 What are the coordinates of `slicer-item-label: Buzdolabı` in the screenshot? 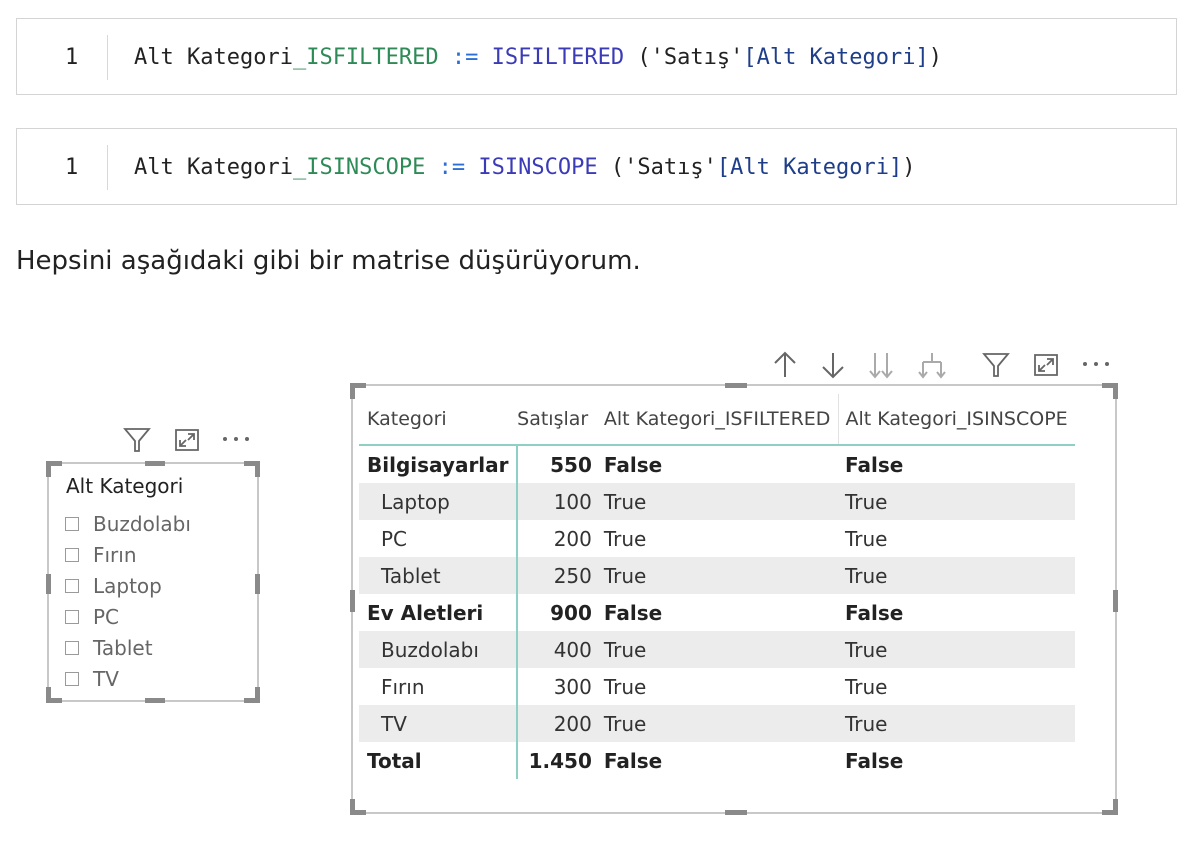 It's located at (142, 523).